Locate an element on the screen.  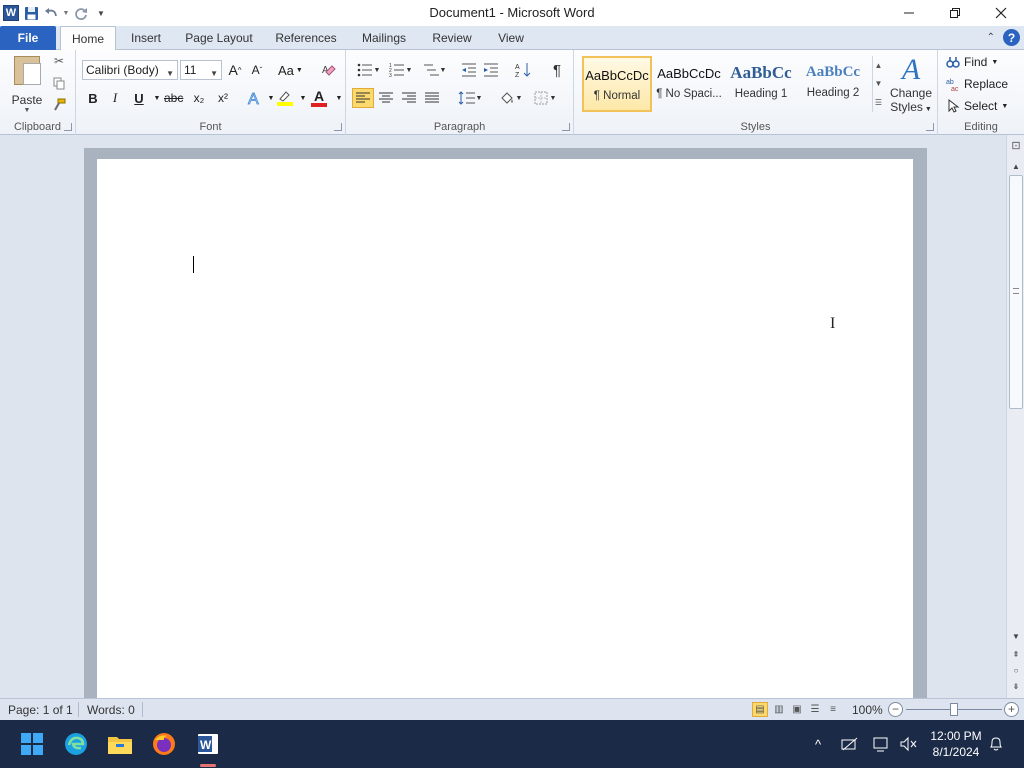
style-heading-1: AaBbCc Heading 1 is located at coordinates (761, 84).